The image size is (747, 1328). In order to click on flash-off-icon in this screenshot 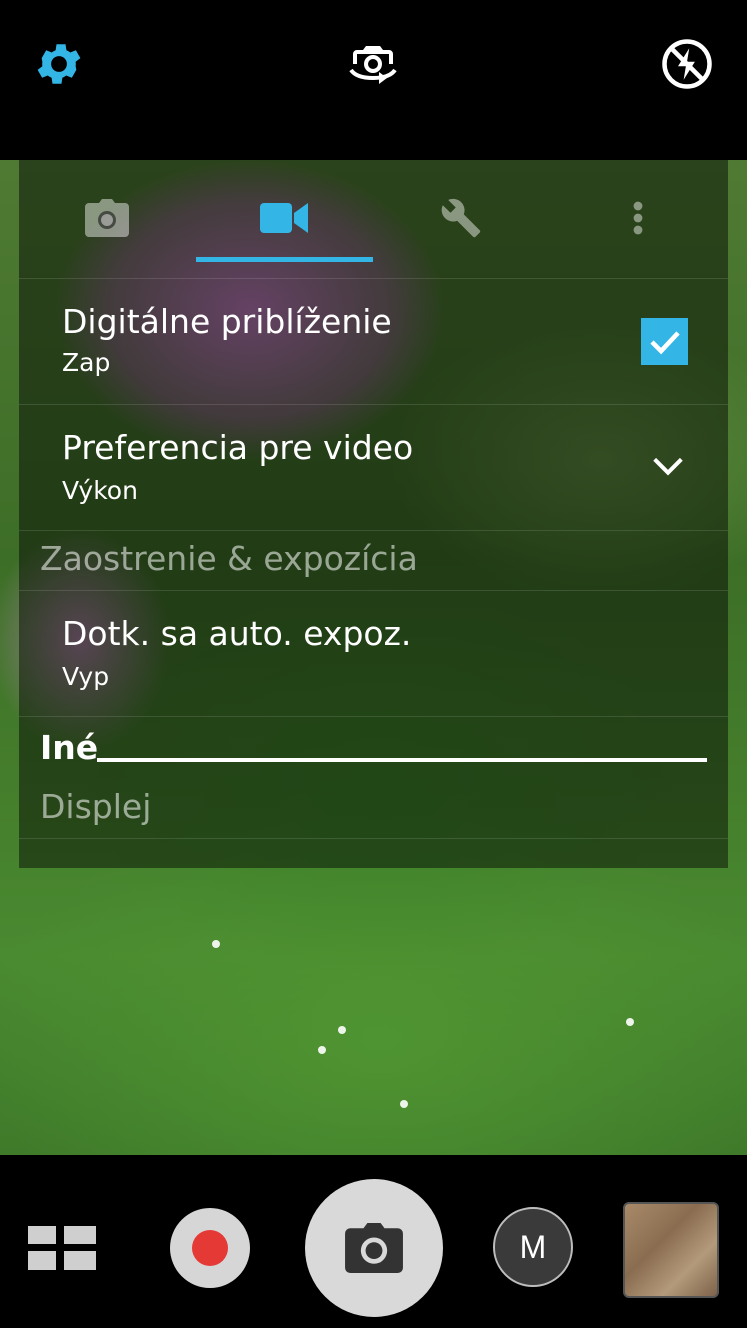, I will do `click(687, 64)`.